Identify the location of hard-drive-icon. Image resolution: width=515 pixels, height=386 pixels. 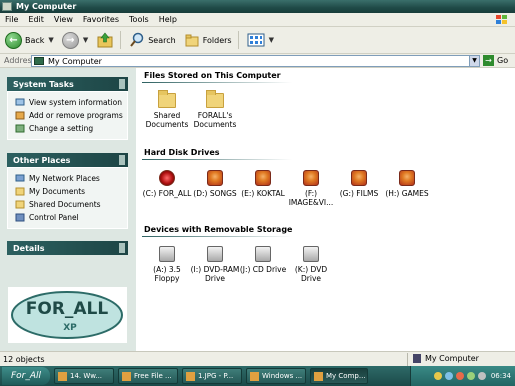
(215, 178).